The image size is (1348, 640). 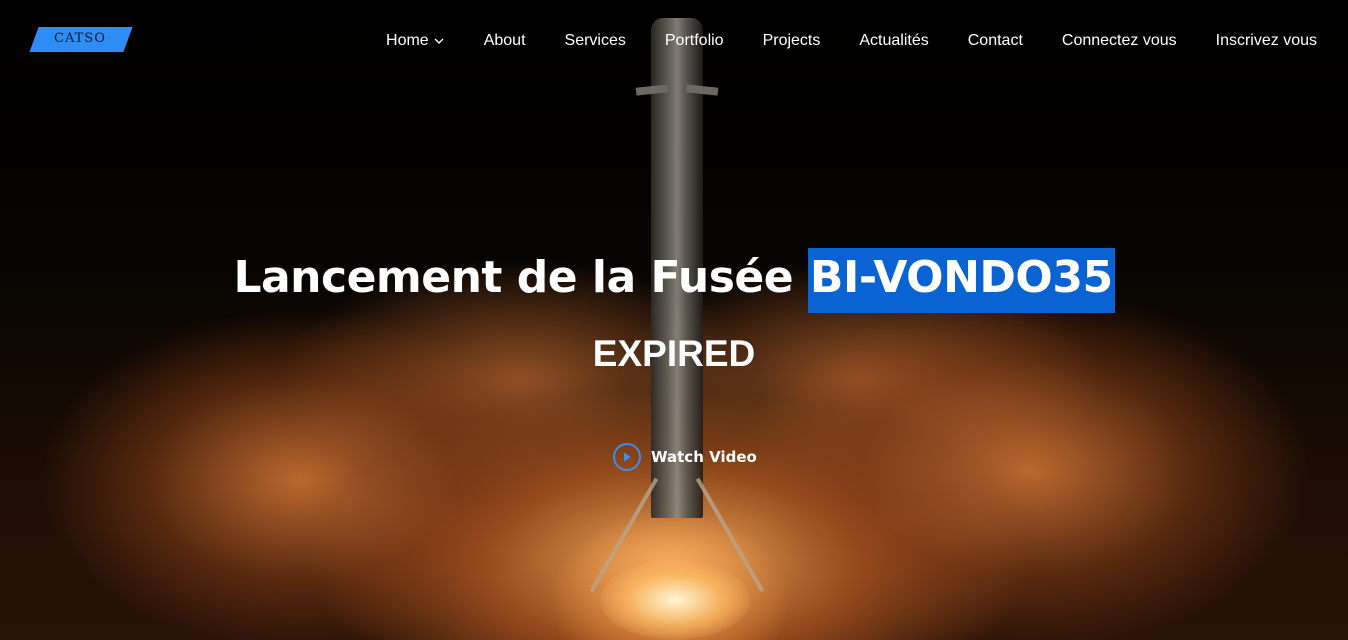 What do you see at coordinates (704, 457) in the screenshot?
I see `watch-video-label: Watch Video` at bounding box center [704, 457].